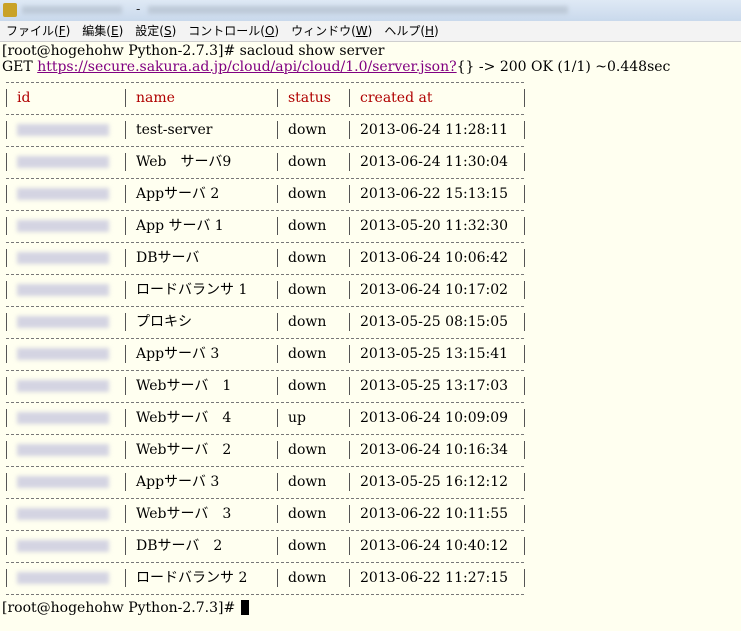 This screenshot has width=741, height=631. What do you see at coordinates (102, 31) in the screenshot?
I see `menu-item-e: 編集(E)` at bounding box center [102, 31].